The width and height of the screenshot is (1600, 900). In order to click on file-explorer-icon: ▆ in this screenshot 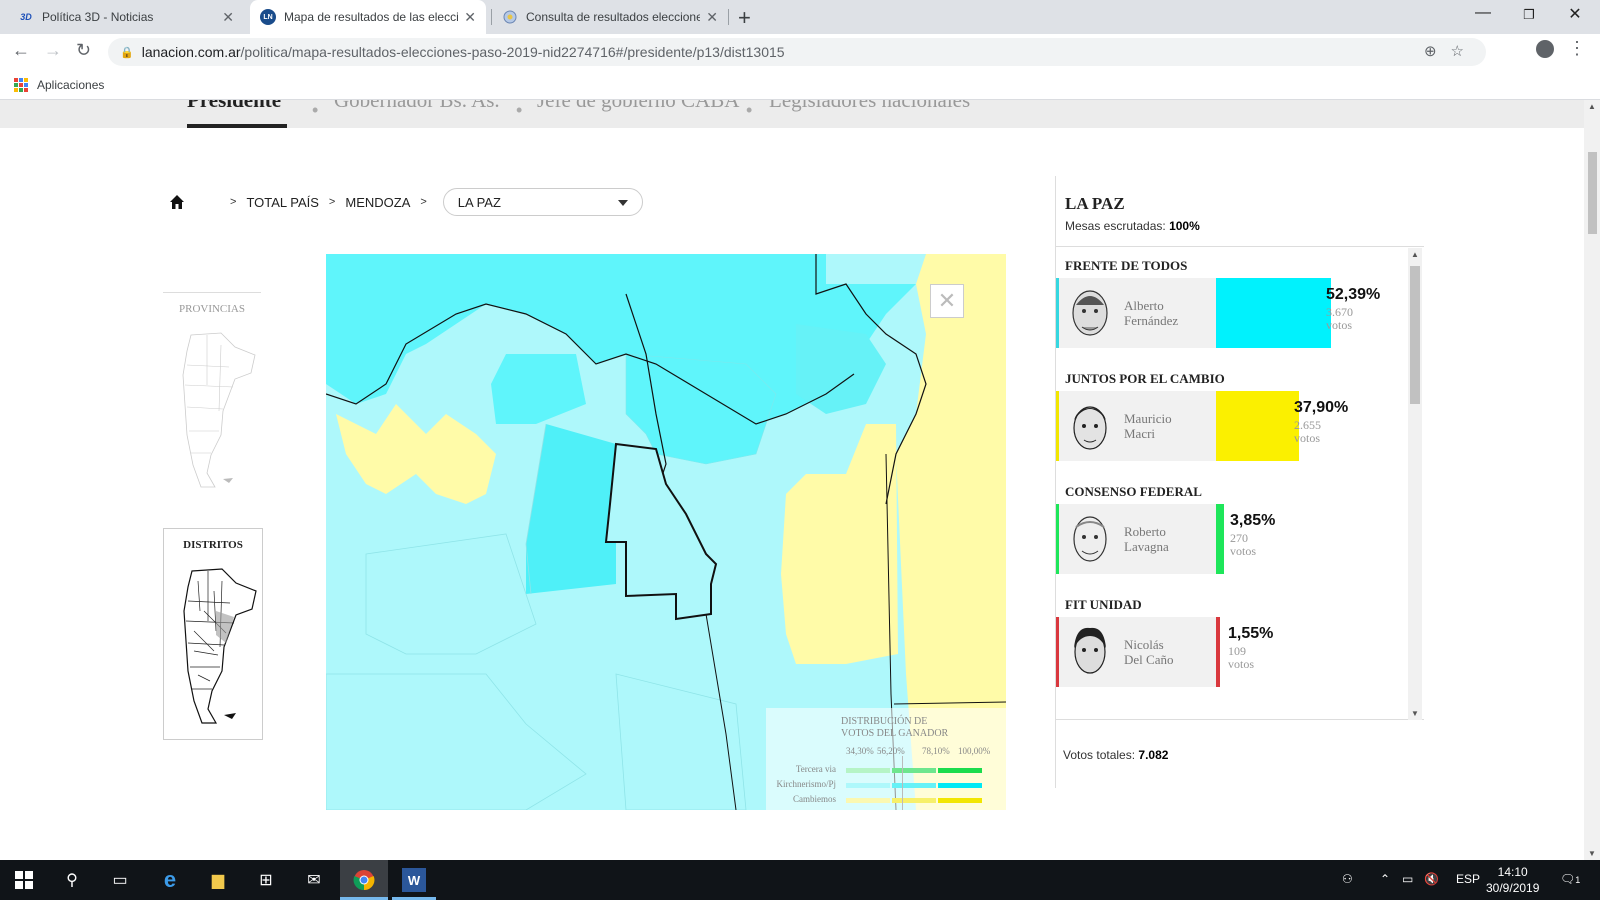, I will do `click(218, 880)`.